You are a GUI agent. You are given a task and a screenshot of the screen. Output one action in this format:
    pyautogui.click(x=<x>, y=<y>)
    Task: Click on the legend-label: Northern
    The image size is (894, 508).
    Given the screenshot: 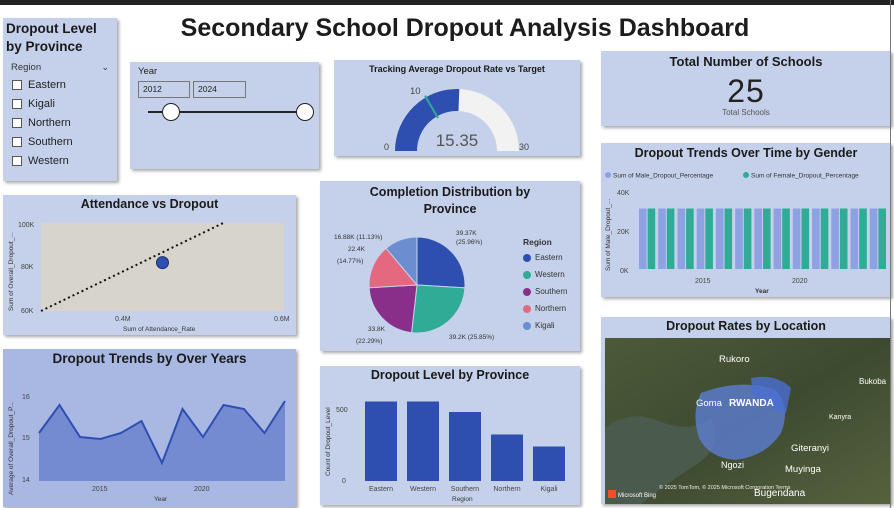 What is the action you would take?
    pyautogui.click(x=551, y=308)
    